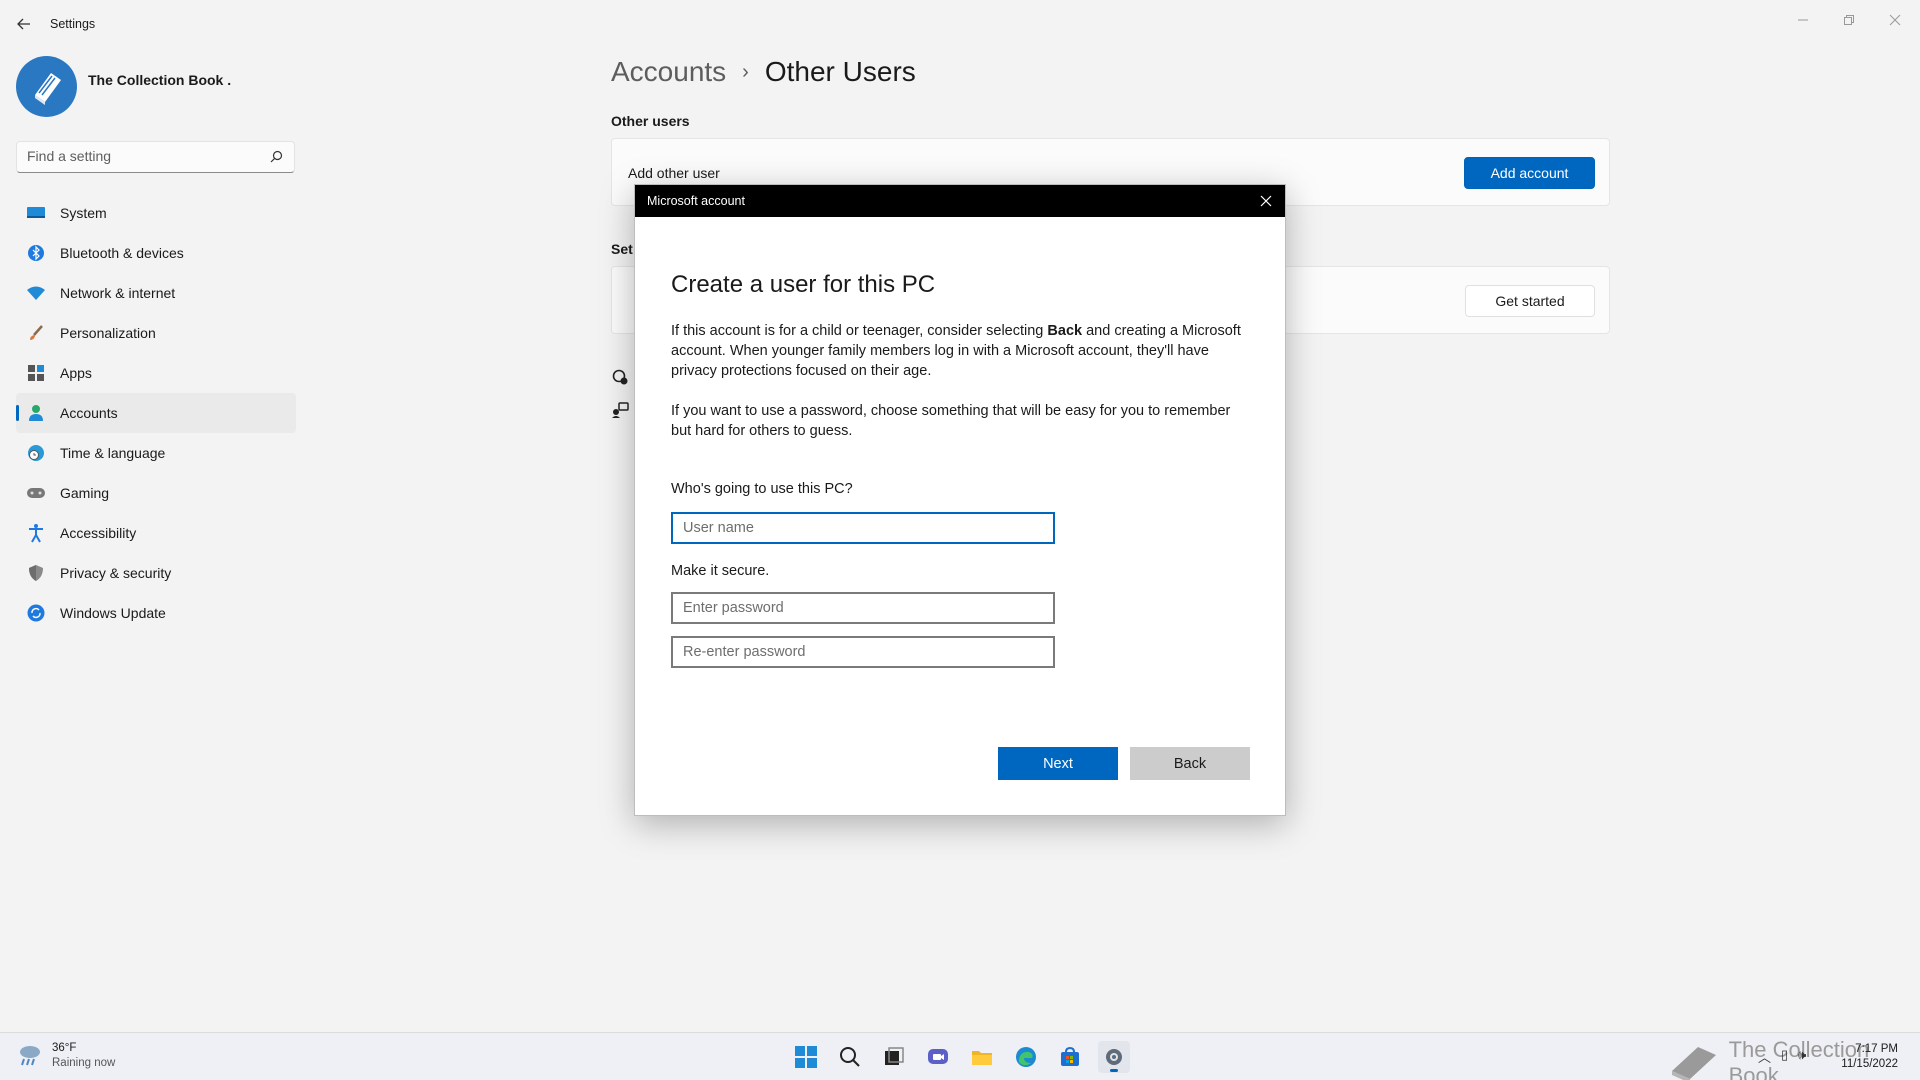  I want to click on sidebar-item-bluetooth: Bluetooth & devices, so click(156, 253).